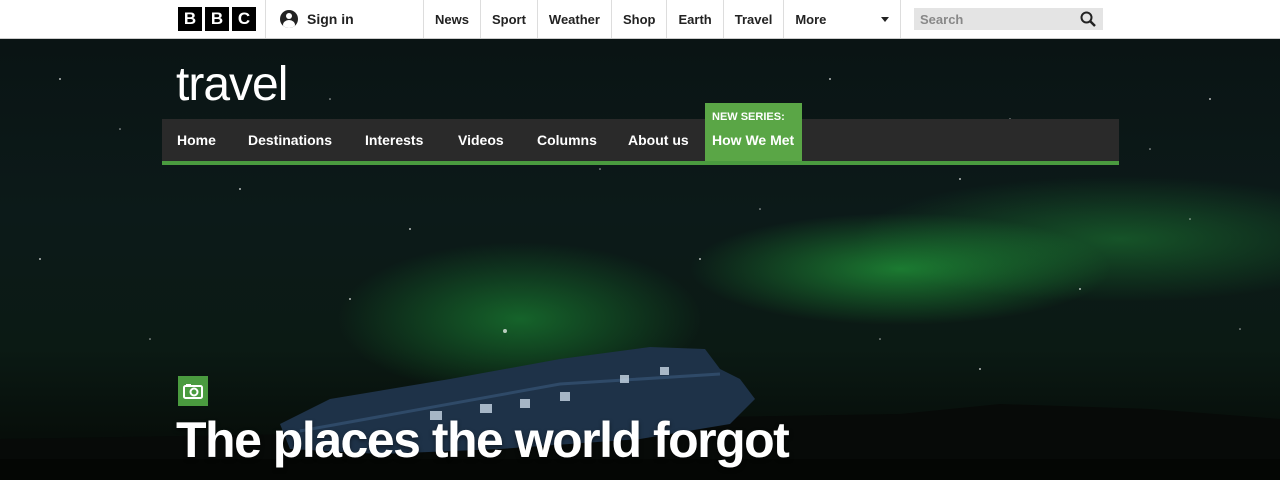 Image resolution: width=1280 pixels, height=480 pixels. I want to click on bbc-logo-letter-c: C, so click(244, 19).